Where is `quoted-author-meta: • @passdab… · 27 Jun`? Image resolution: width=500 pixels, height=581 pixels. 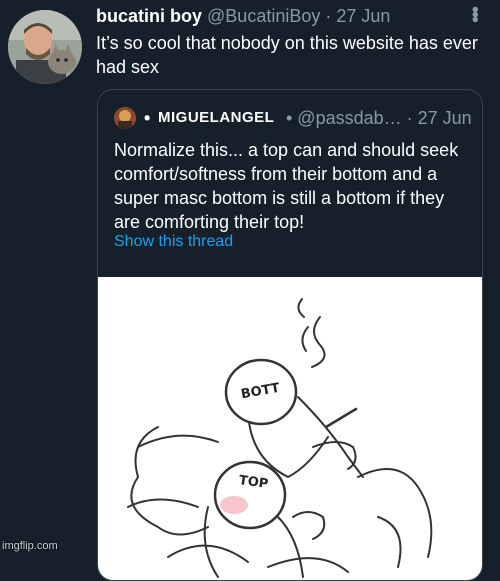 quoted-author-meta: • @passdab… · 27 Jun is located at coordinates (379, 118).